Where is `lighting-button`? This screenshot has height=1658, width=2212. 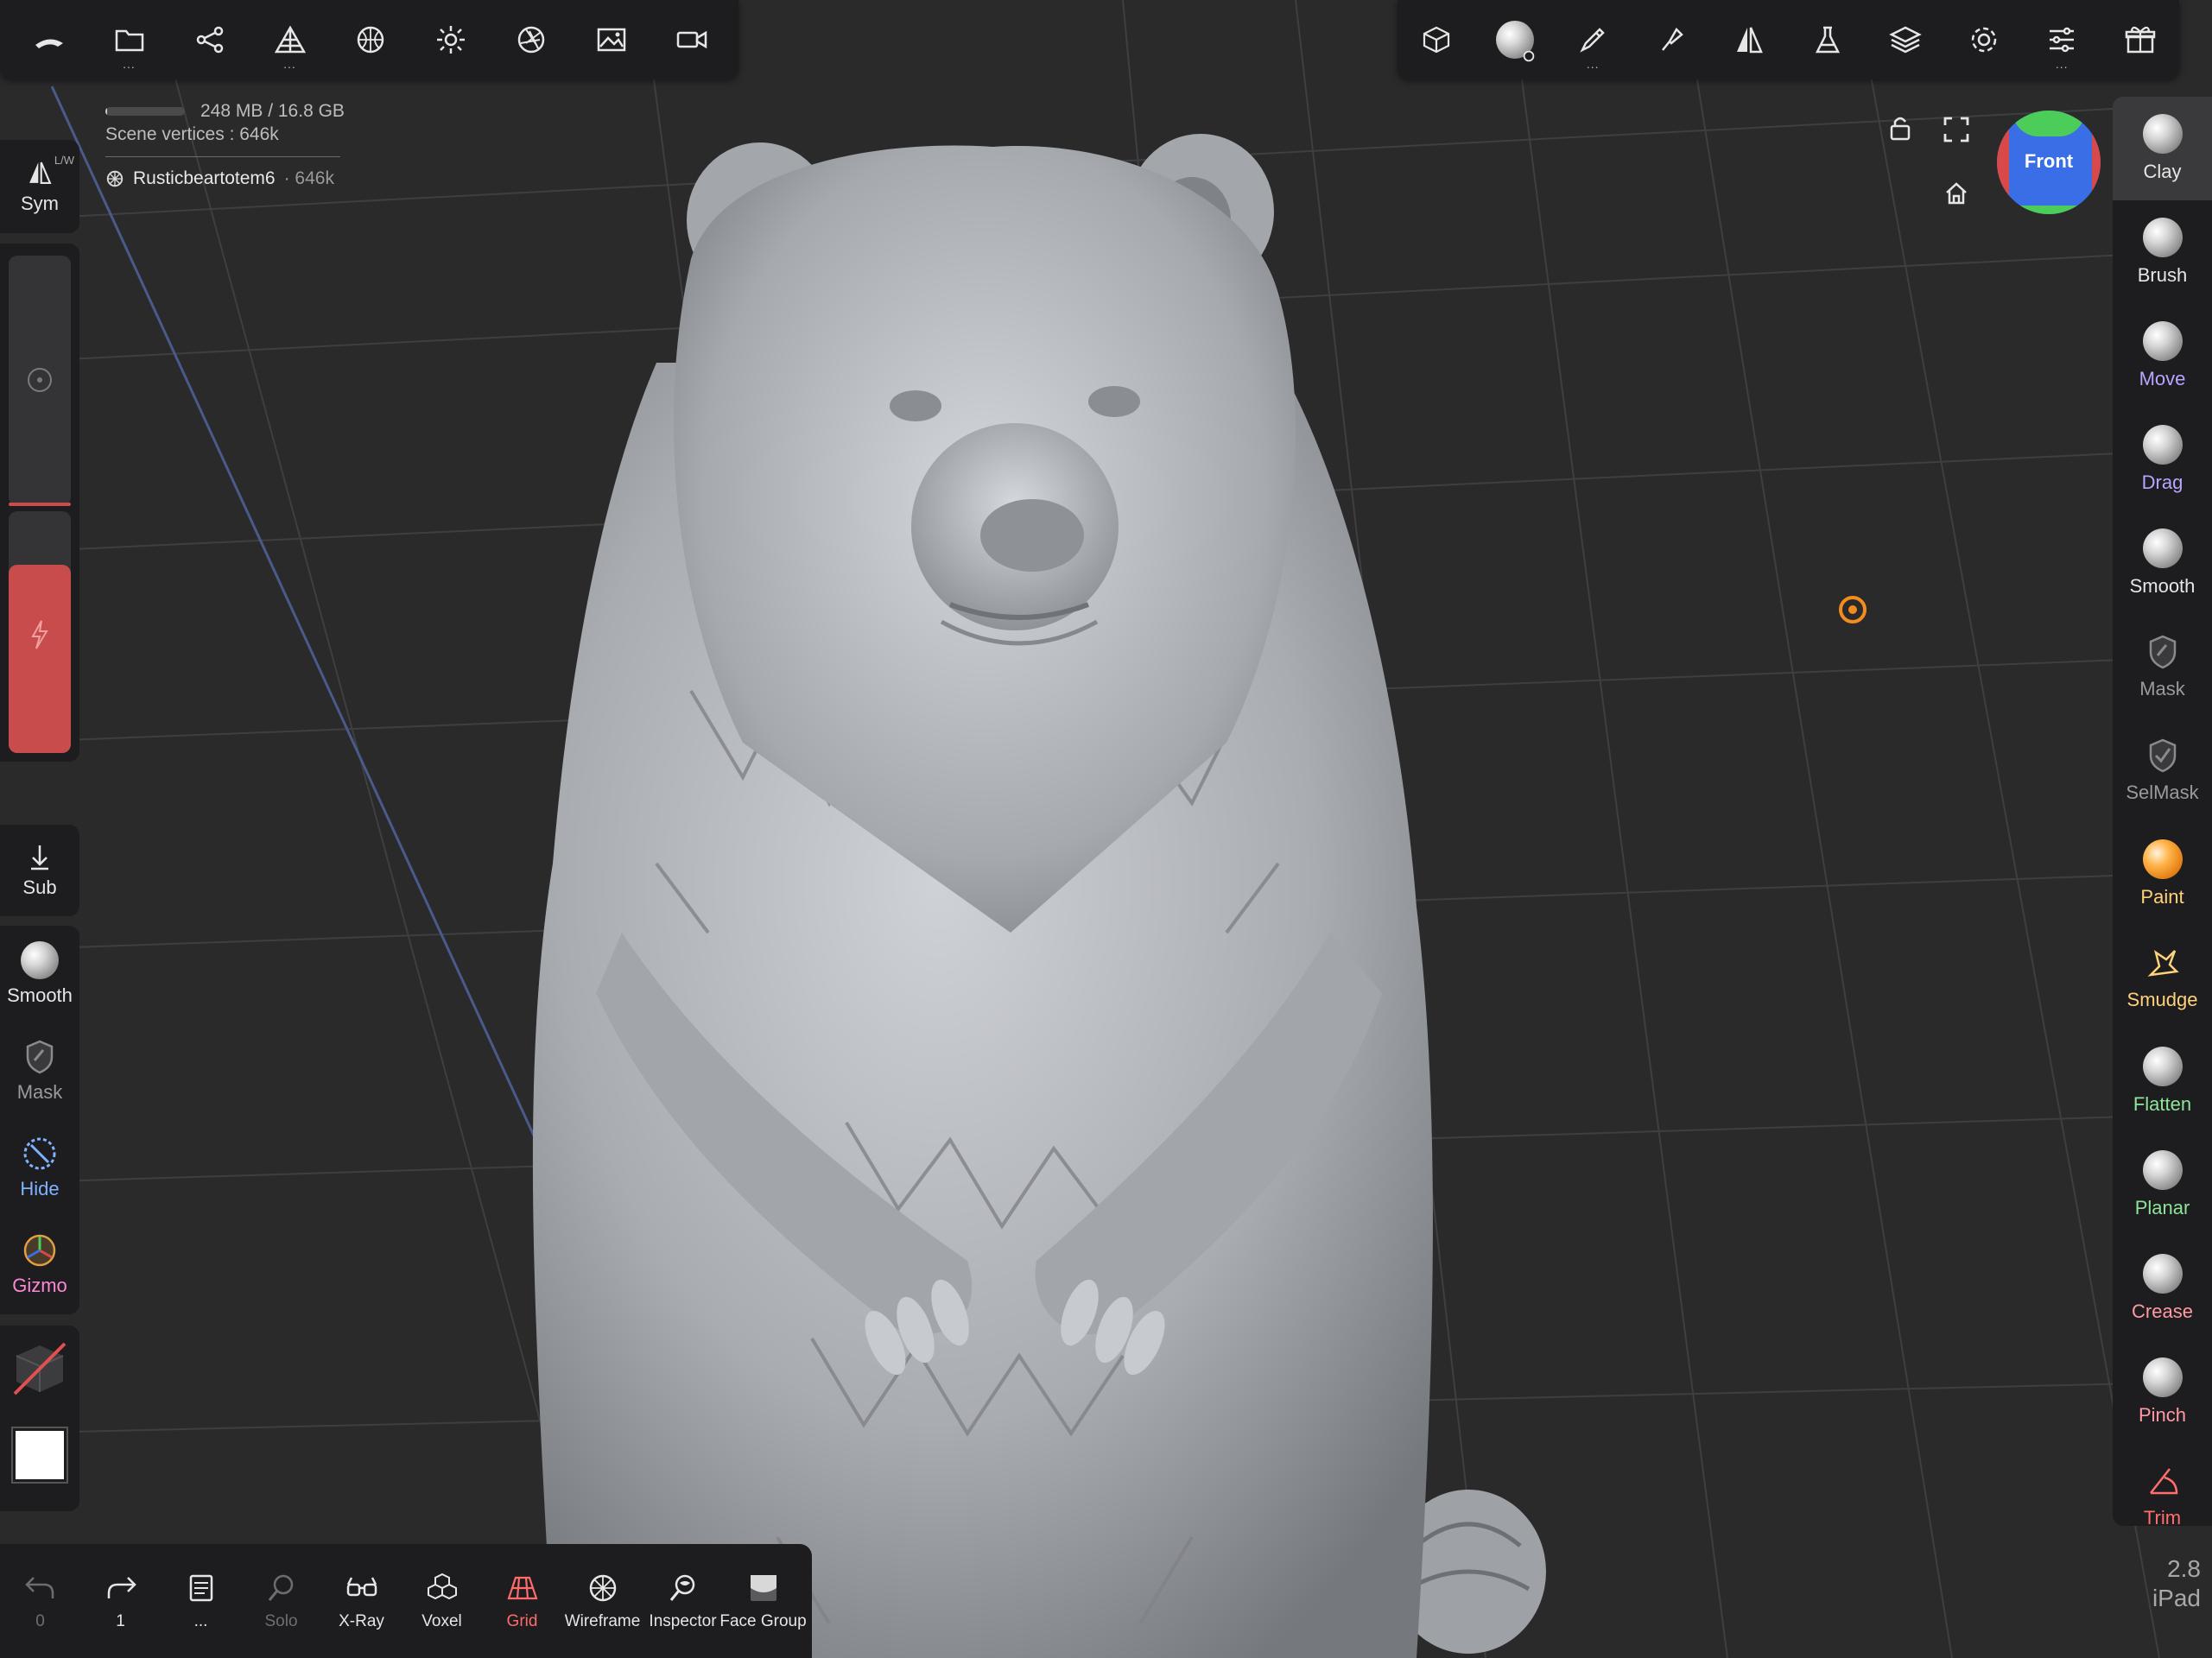 lighting-button is located at coordinates (450, 39).